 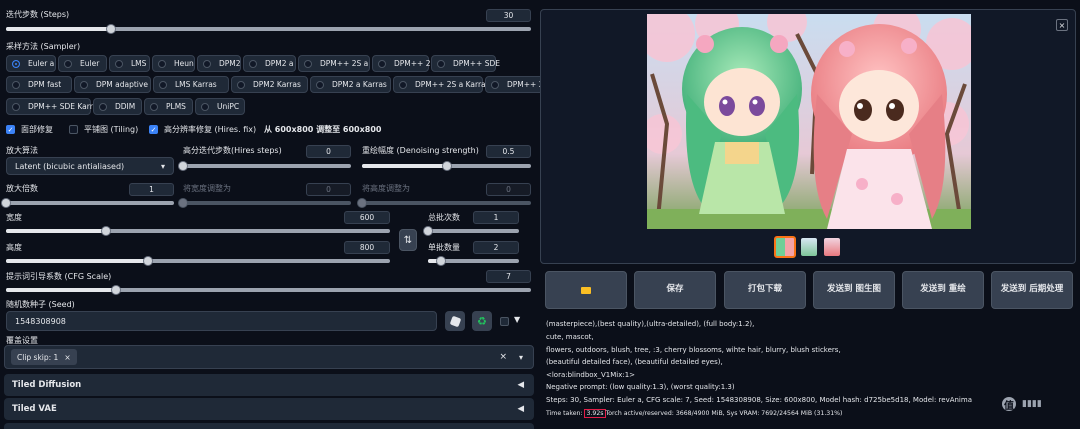 What do you see at coordinates (198, 261) in the screenshot?
I see `height-slider` at bounding box center [198, 261].